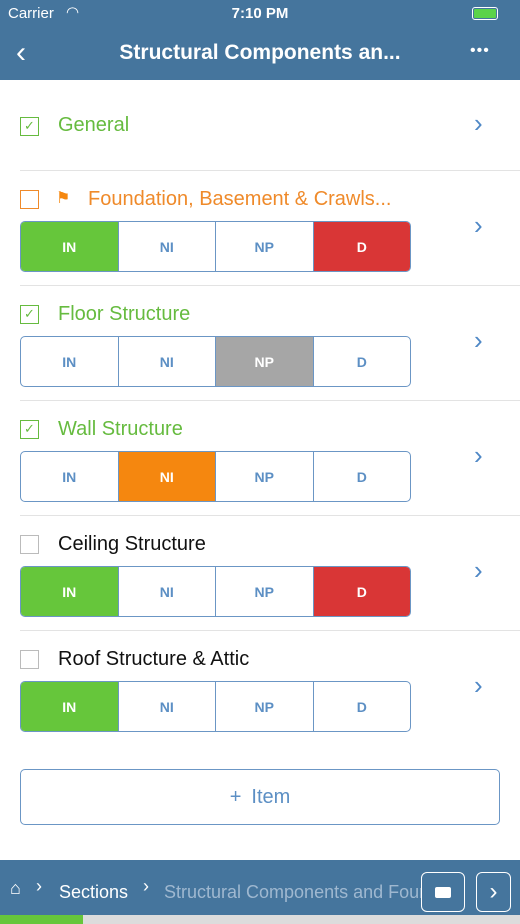 This screenshot has width=520, height=924. I want to click on item-title: General, so click(94, 125).